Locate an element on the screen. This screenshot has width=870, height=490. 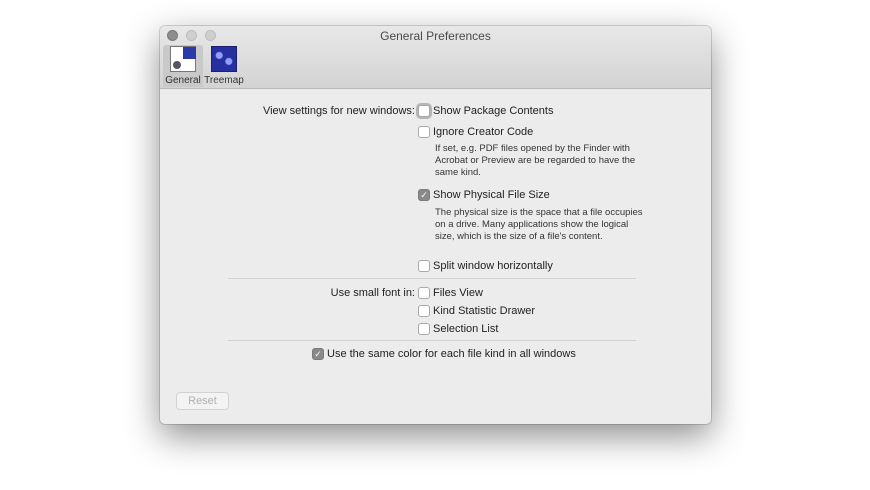
view-settings-label: View settings for new windows: is located at coordinates (338, 111).